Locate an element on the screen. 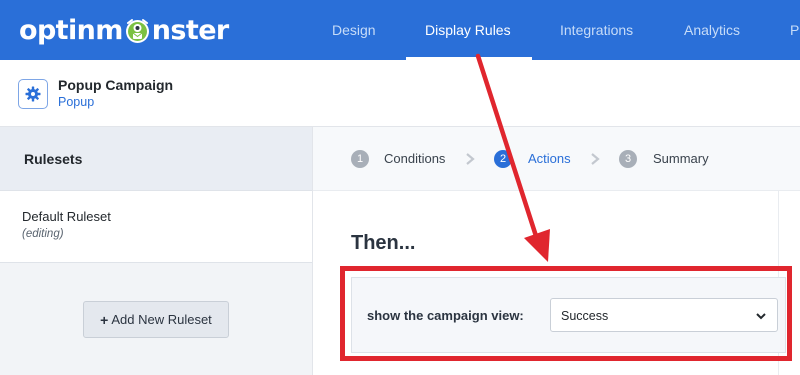 Image resolution: width=800 pixels, height=375 pixels. ruleset-item-default: Default Ruleset (editing) is located at coordinates (156, 227).